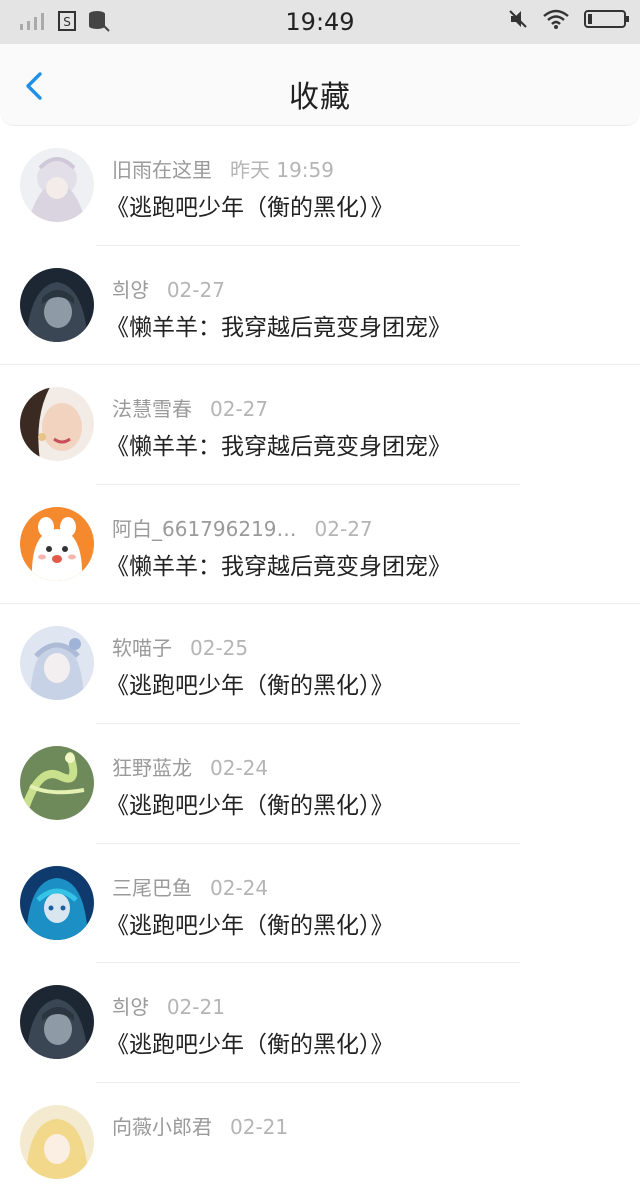 This screenshot has width=640, height=1202. I want to click on item-meta: 三尾巴鱼 02-24, so click(190, 886).